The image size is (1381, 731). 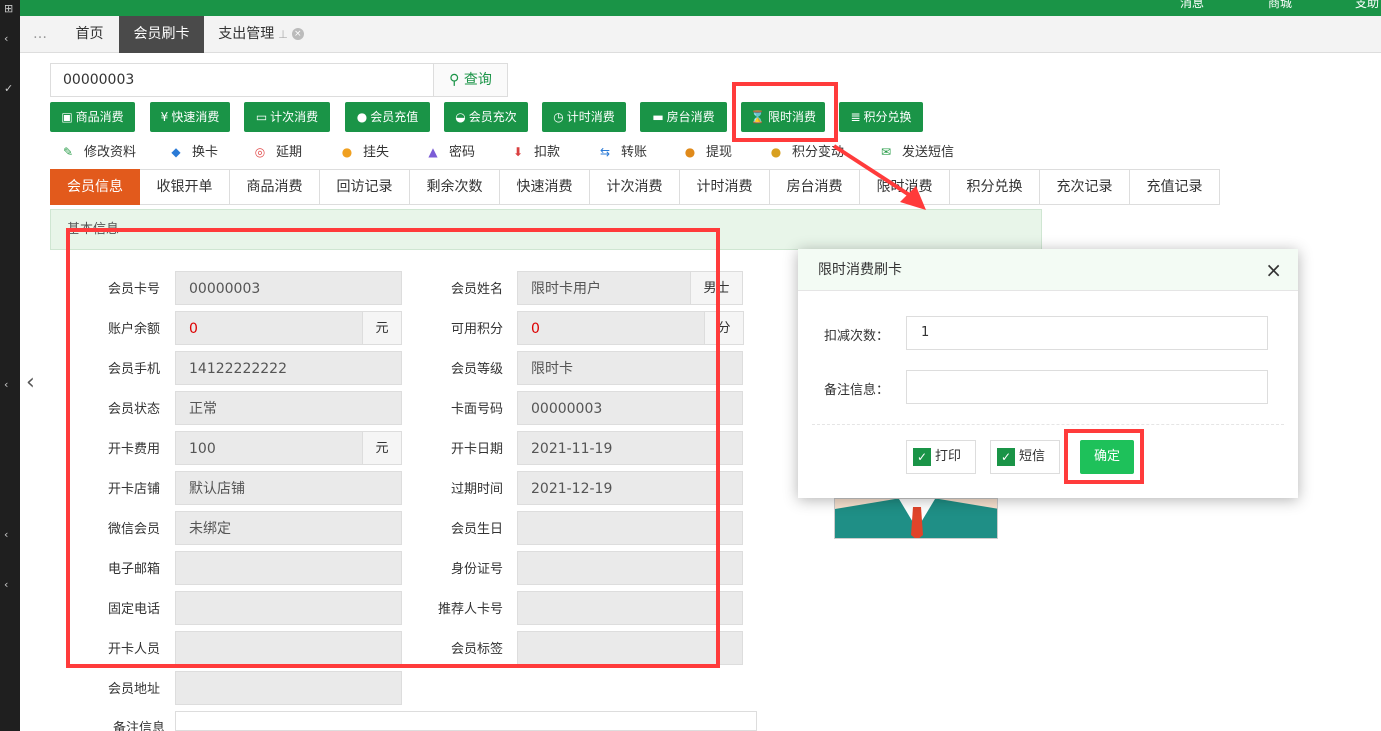 I want to click on card-search-input: 00000003, so click(x=242, y=80).